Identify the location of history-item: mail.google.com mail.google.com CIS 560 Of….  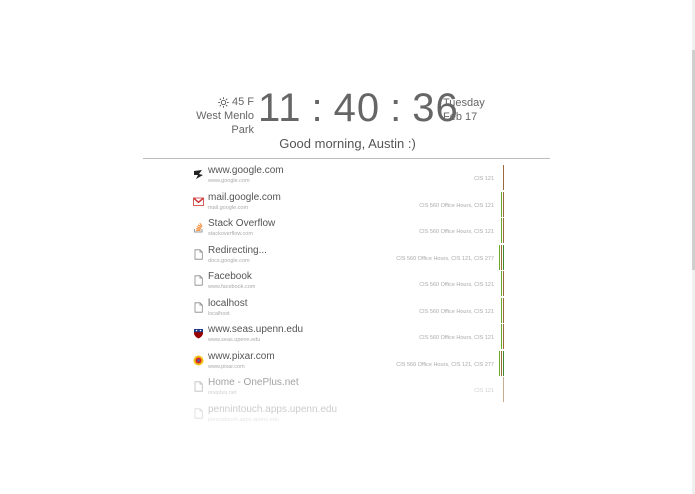
(349, 205).